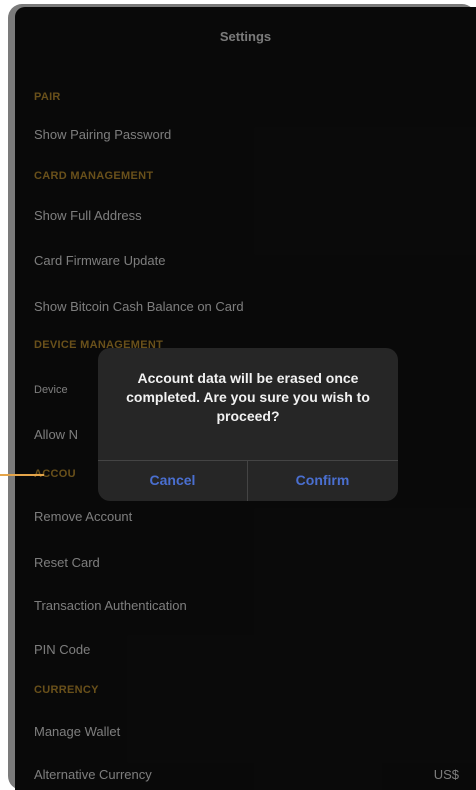  What do you see at coordinates (322, 480) in the screenshot?
I see `confirm-button: Confirm` at bounding box center [322, 480].